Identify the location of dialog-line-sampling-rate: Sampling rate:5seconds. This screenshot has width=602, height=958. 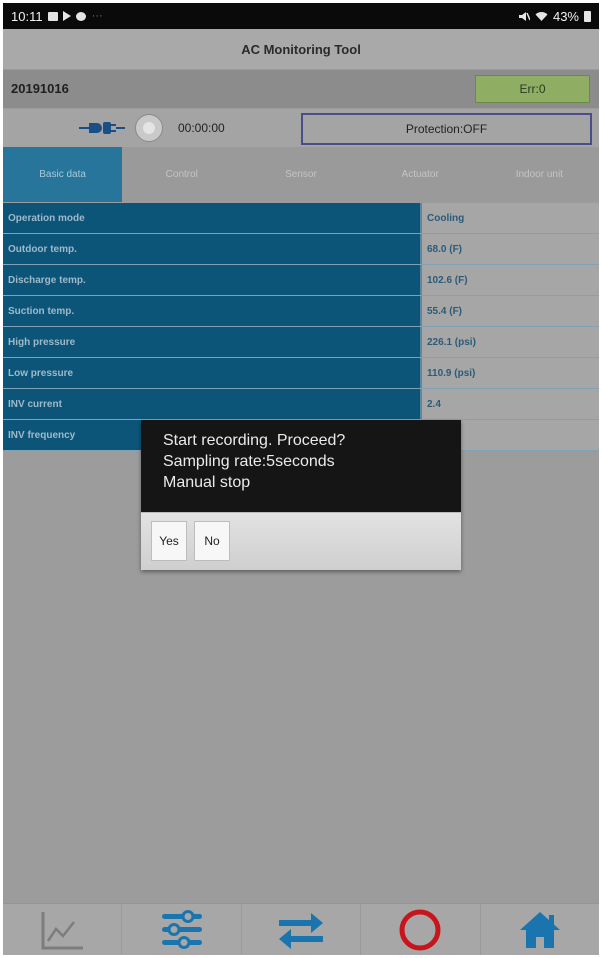
(249, 461).